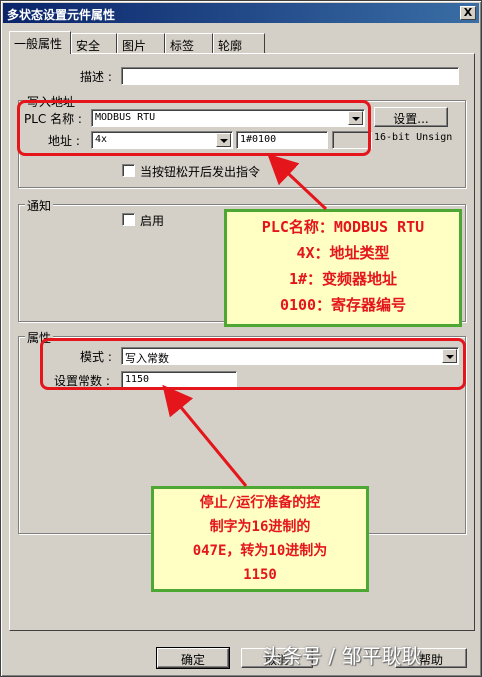 The height and width of the screenshot is (677, 482). I want to click on arrow-to-constant, so click(205, 435).